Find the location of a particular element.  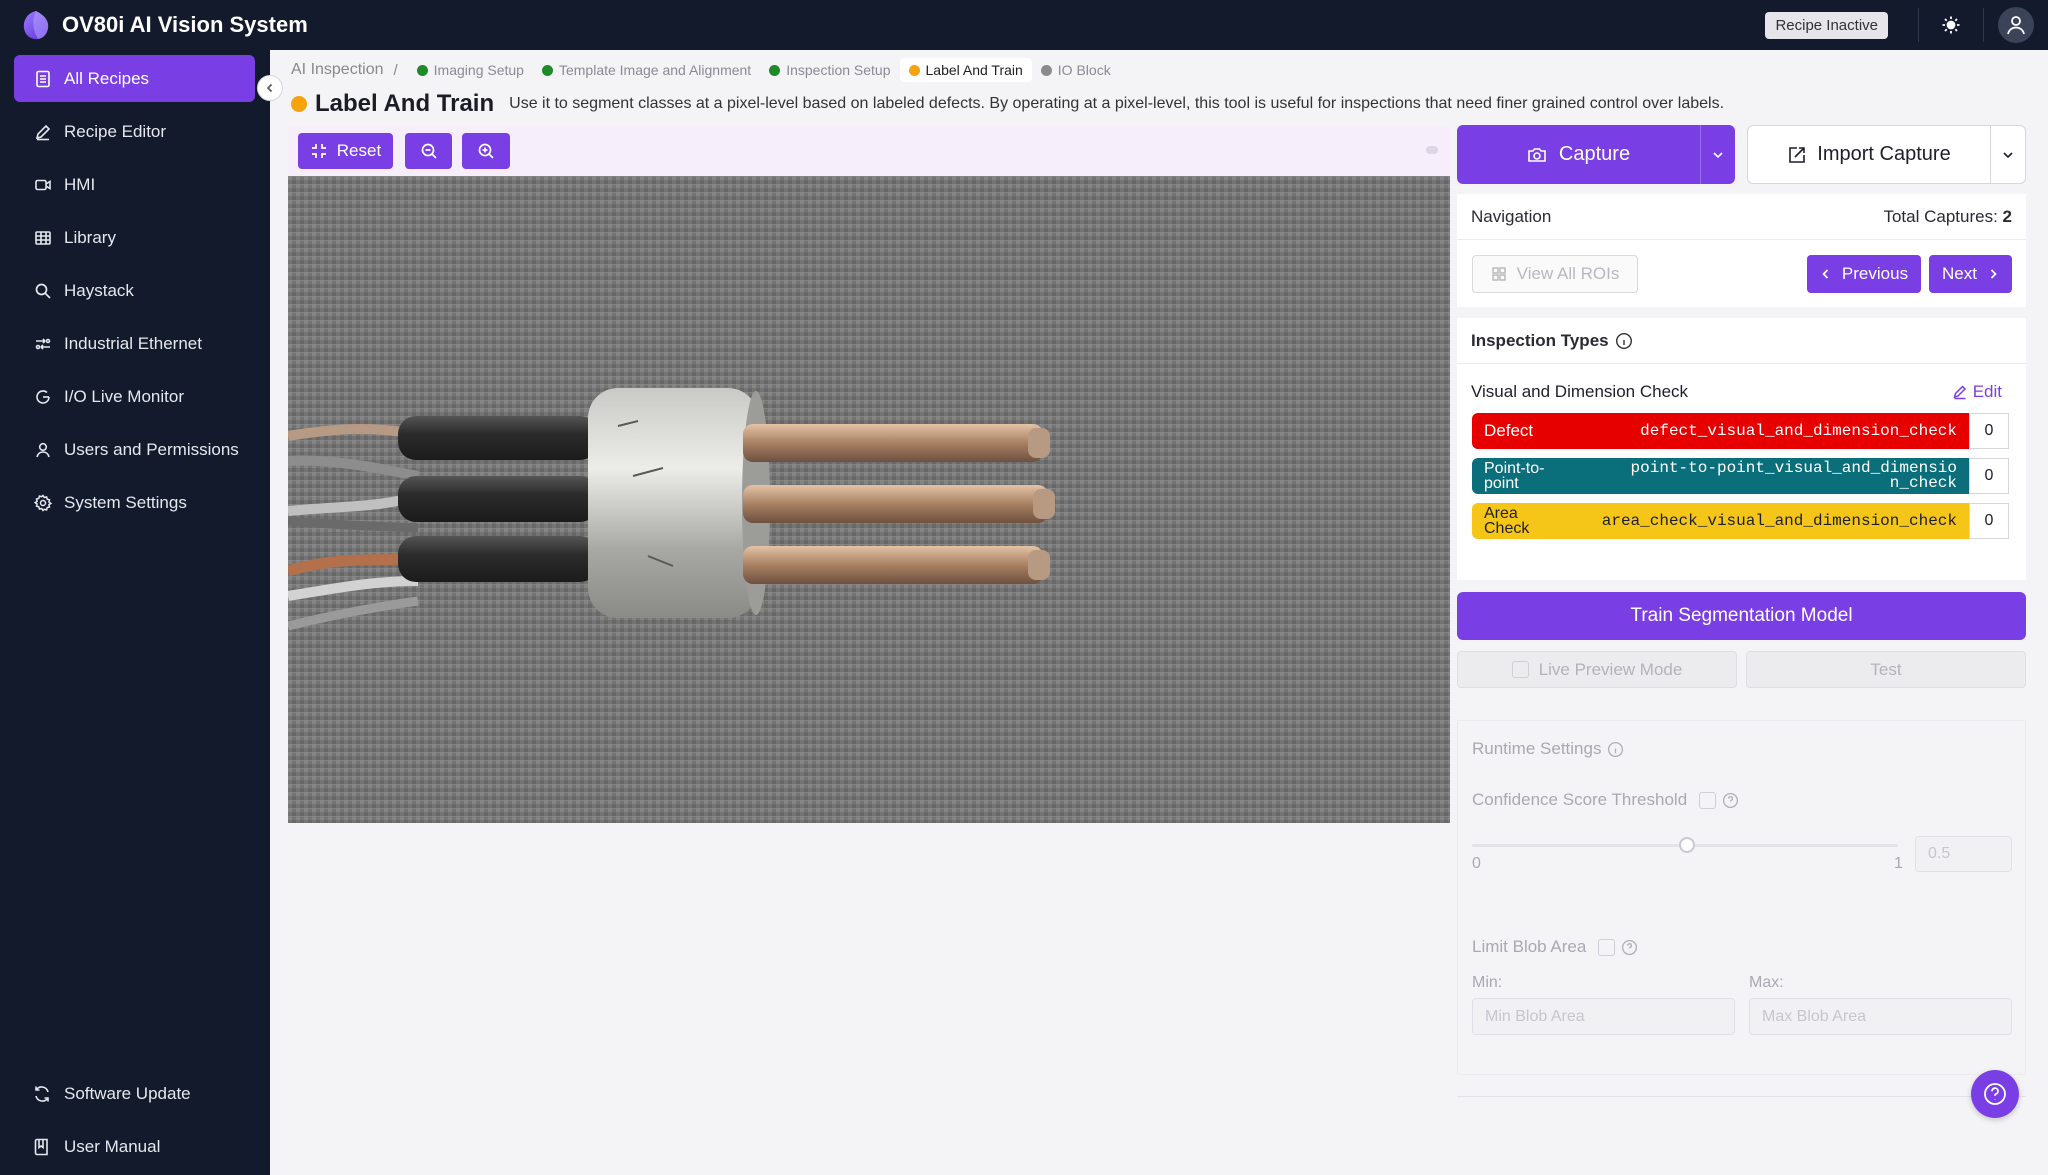

class-id: area_check_visual_and_dimension_check is located at coordinates (1779, 520).